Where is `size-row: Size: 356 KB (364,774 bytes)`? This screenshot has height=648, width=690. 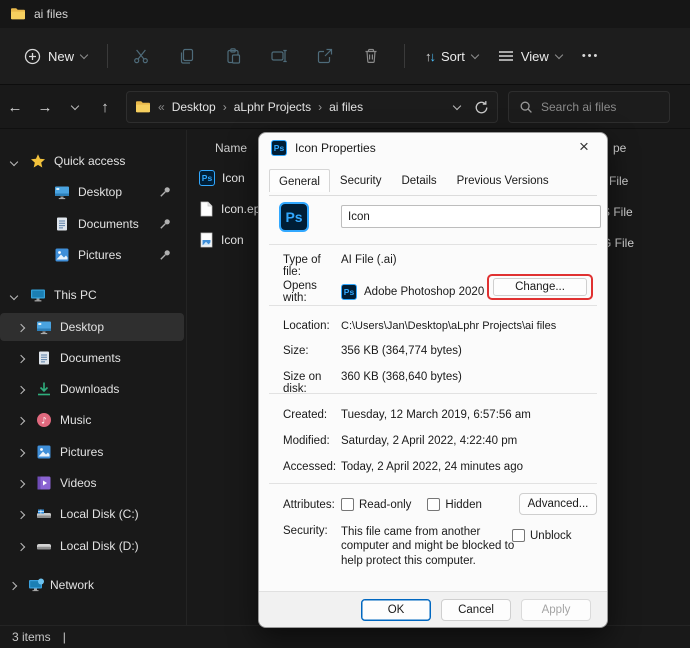 size-row: Size: 356 KB (364,774 bytes) is located at coordinates (440, 351).